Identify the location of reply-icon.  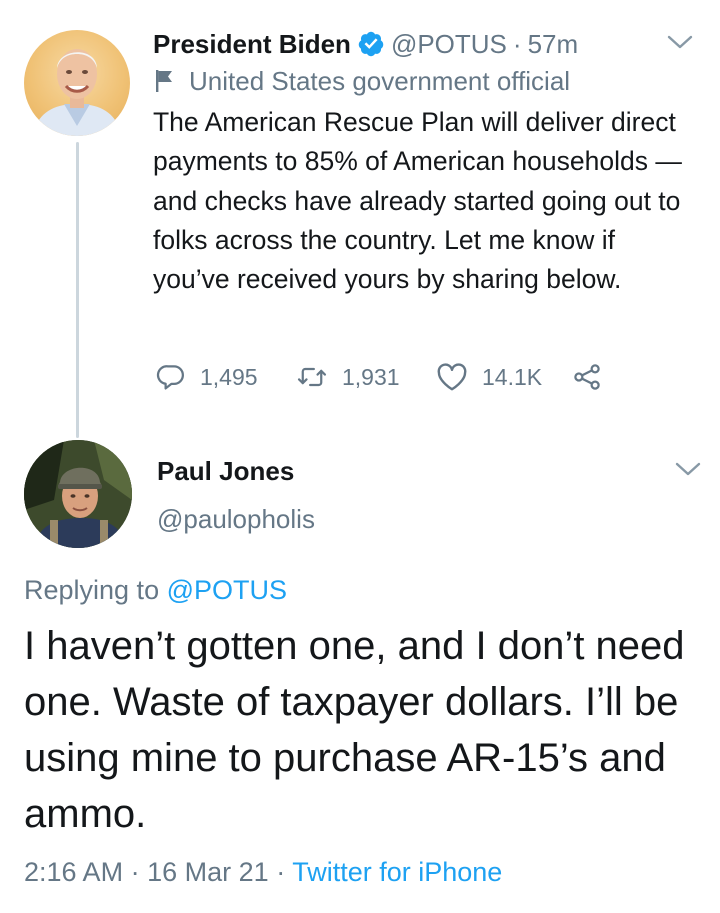
(170, 377).